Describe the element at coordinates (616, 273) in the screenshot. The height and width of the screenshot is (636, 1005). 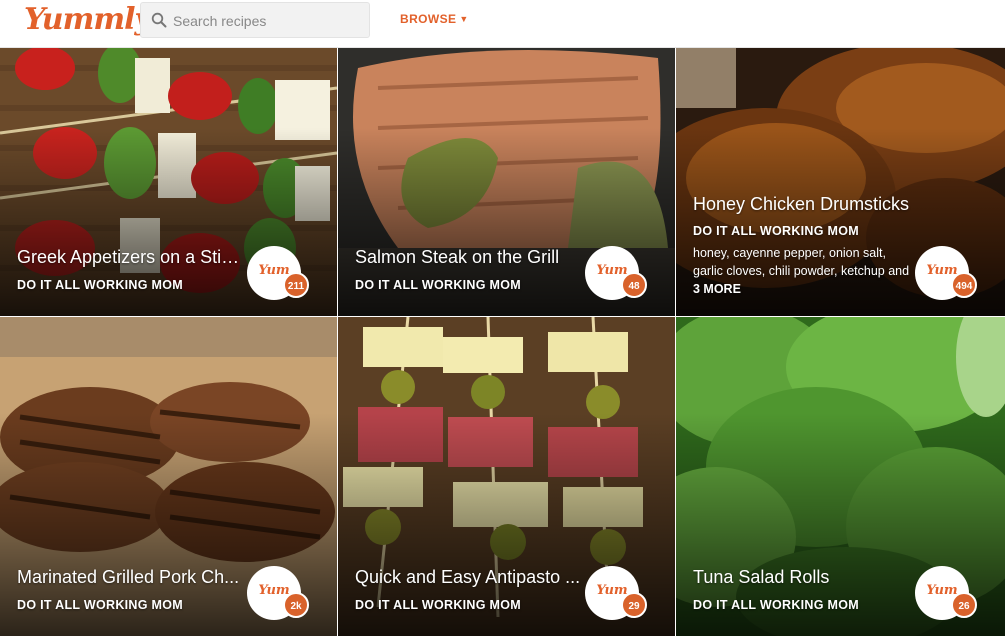
I see `yum-button: Yum 48` at that location.